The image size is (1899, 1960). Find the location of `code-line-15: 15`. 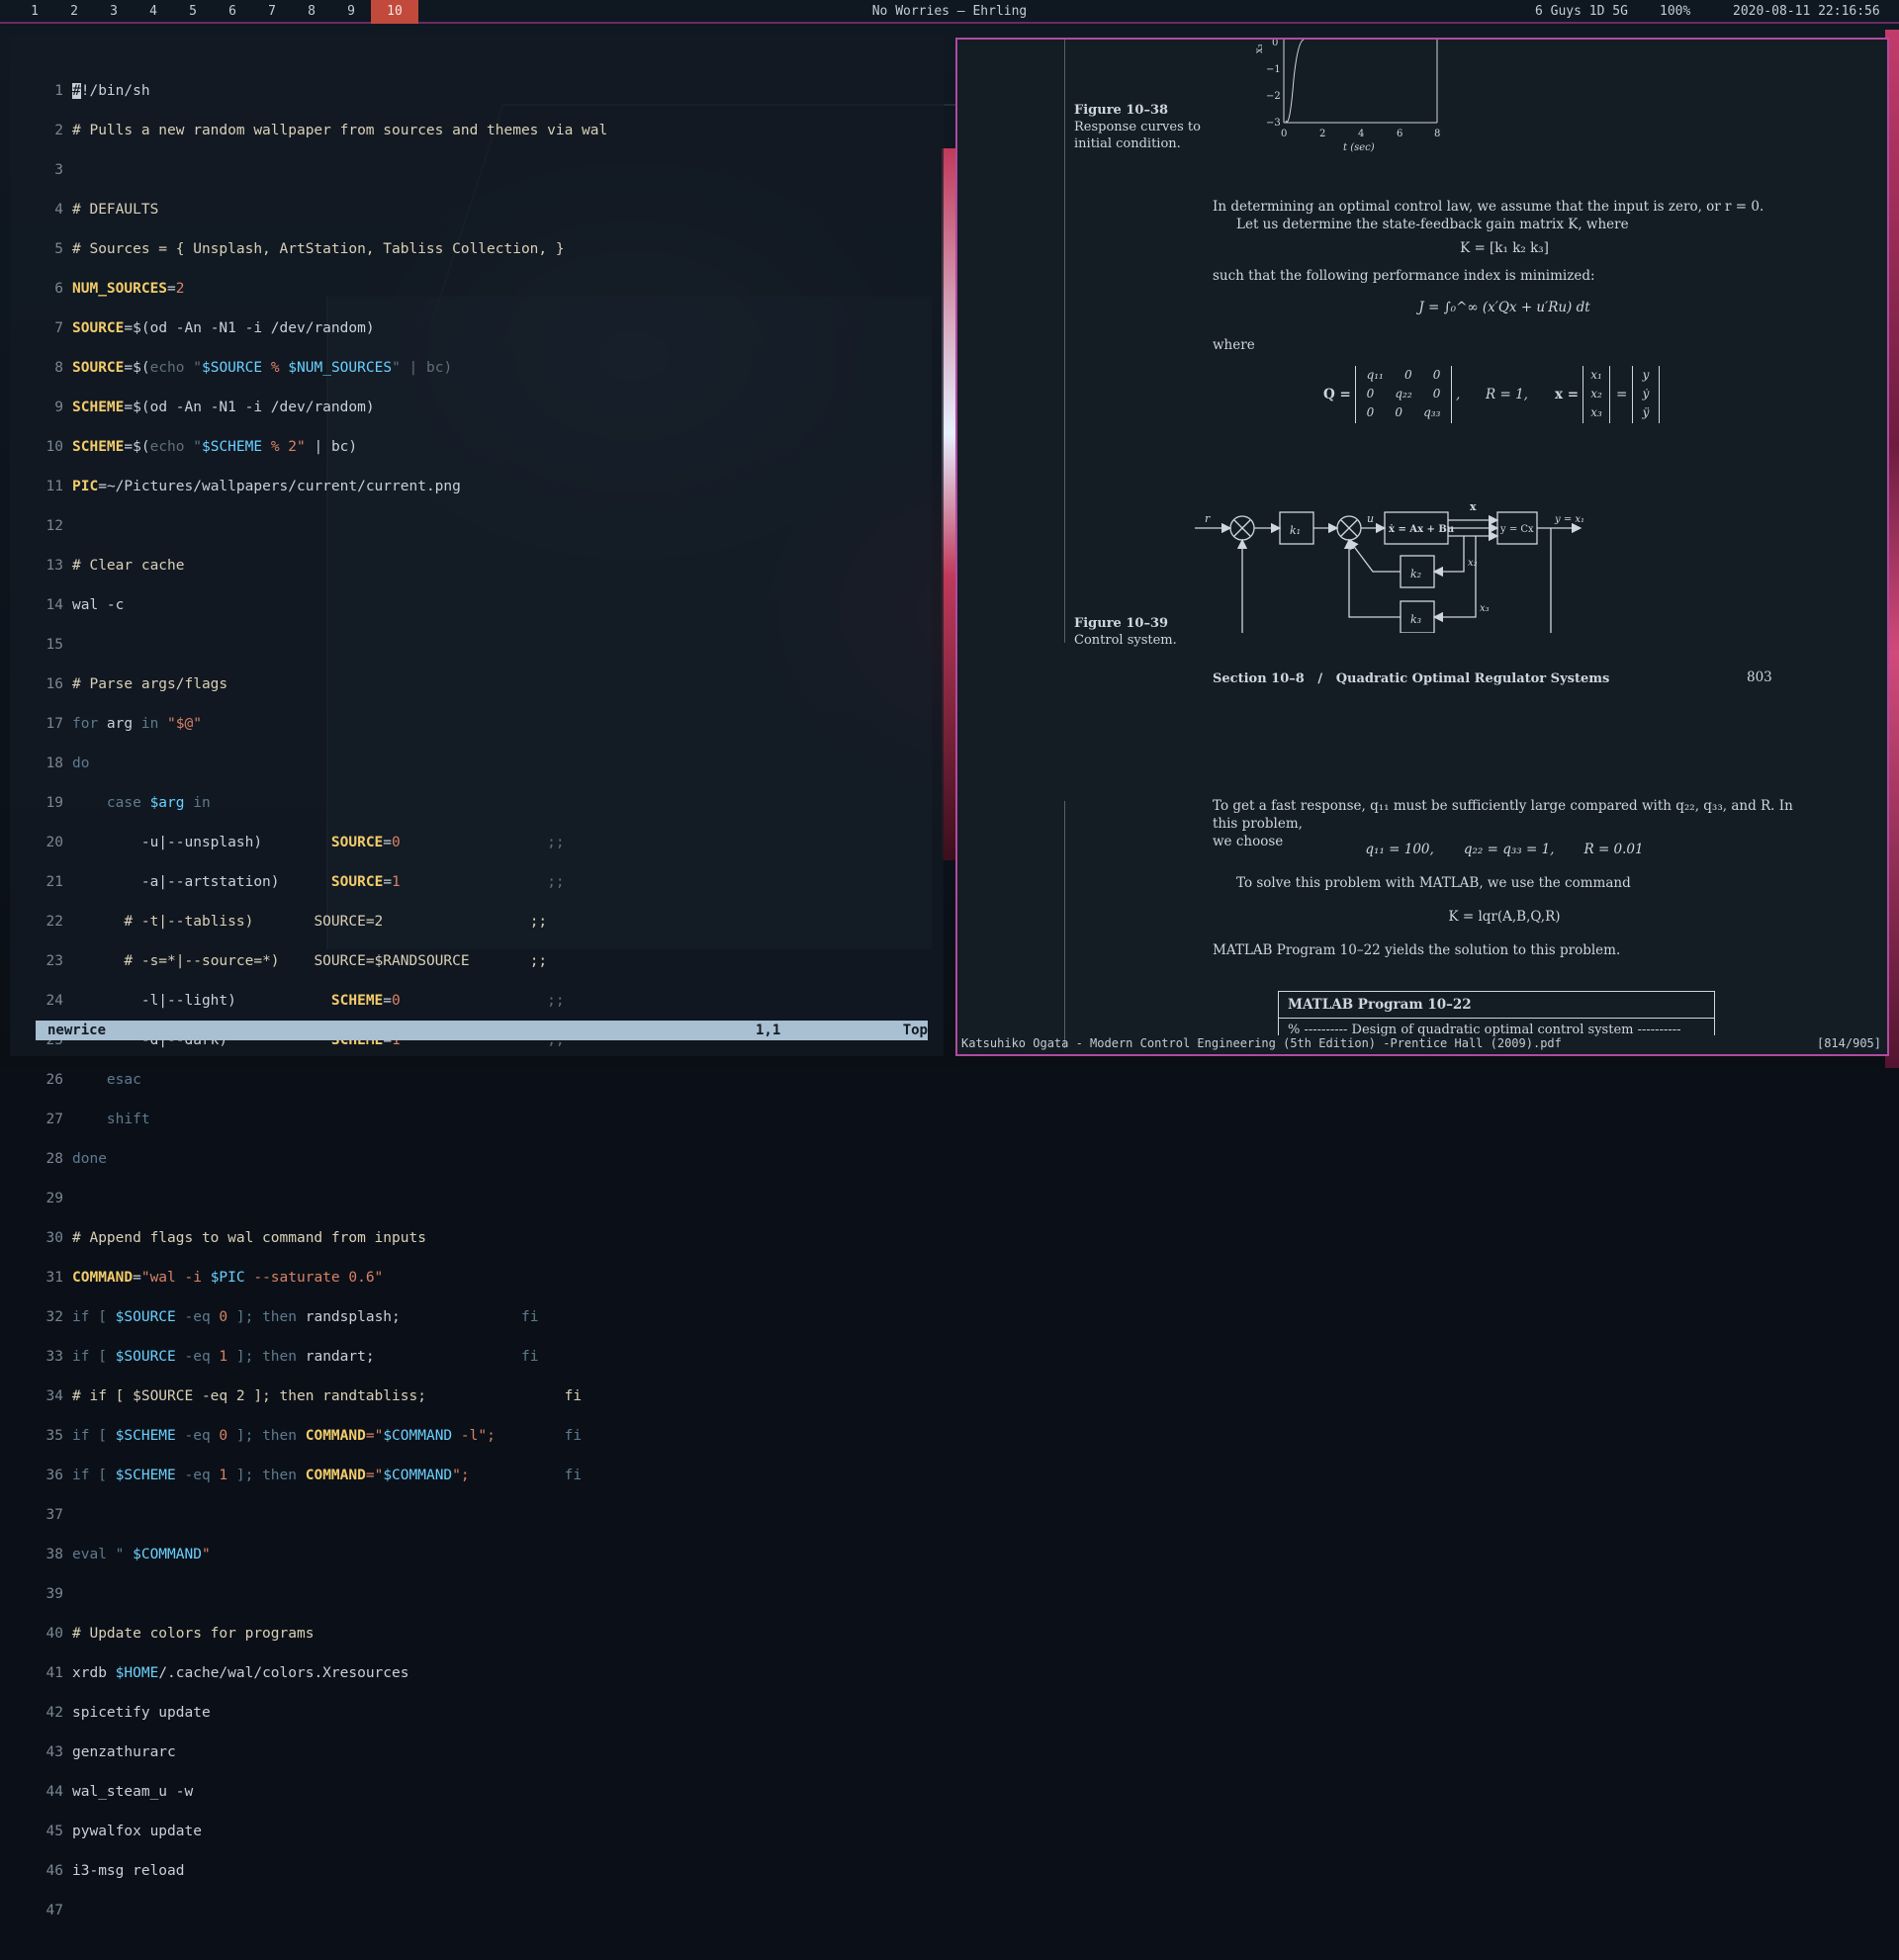

code-line-15: 15 is located at coordinates (54, 645).